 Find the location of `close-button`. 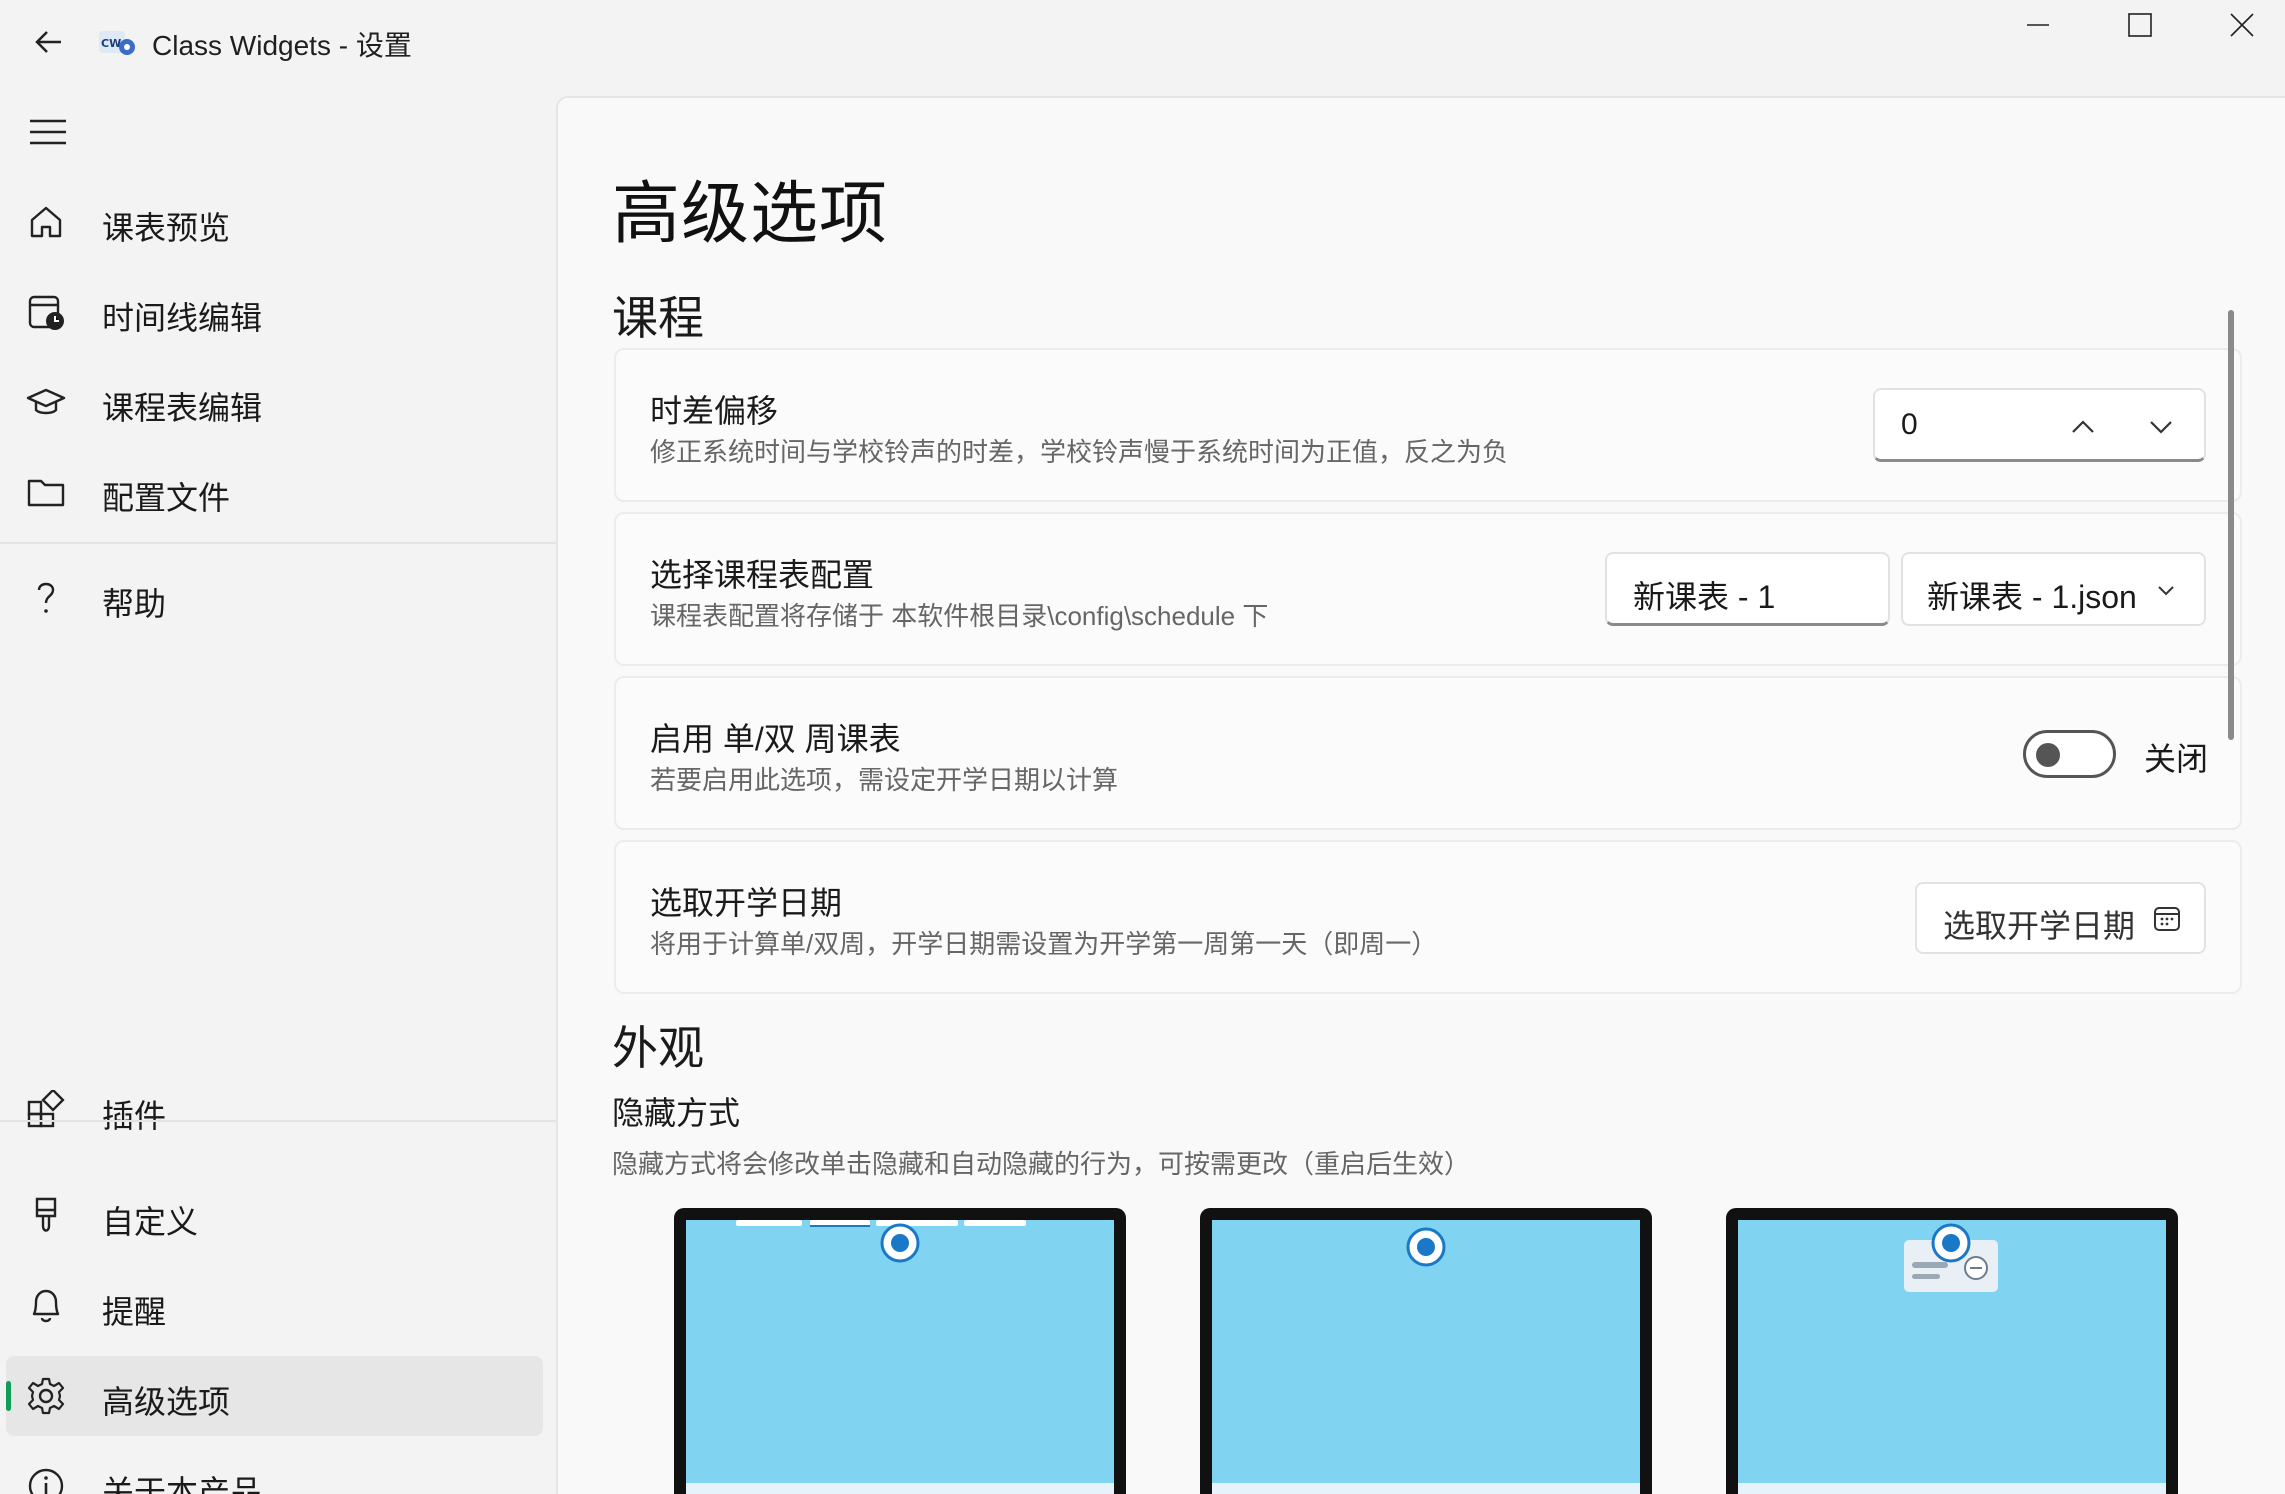

close-button is located at coordinates (2238, 25).